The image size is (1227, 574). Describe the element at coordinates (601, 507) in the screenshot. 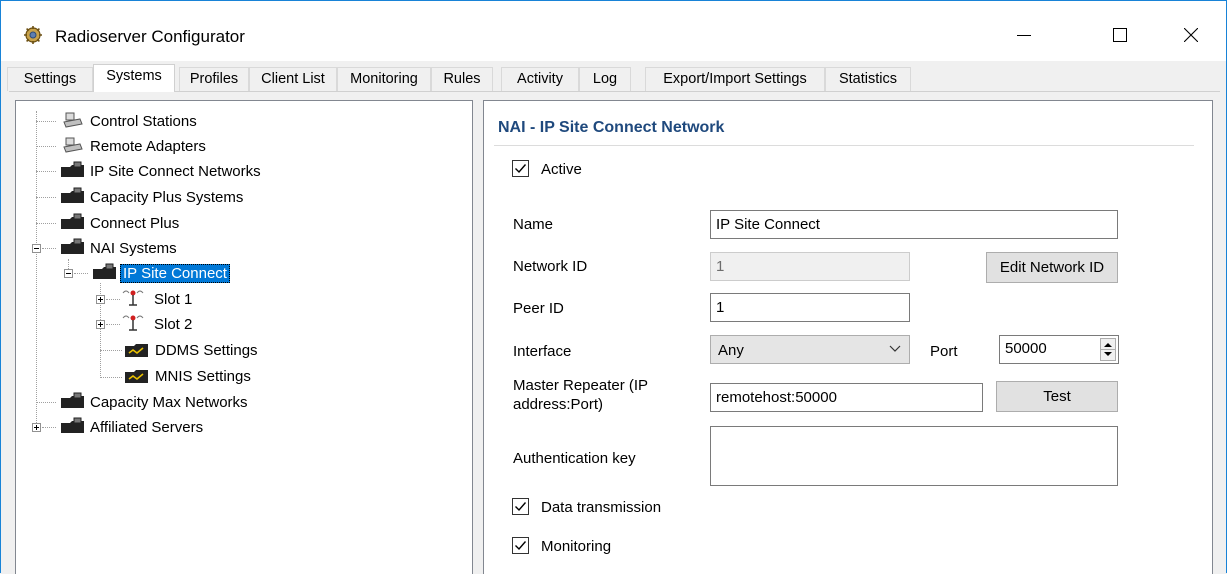

I see `data-transmission-label: Data transmission` at that location.